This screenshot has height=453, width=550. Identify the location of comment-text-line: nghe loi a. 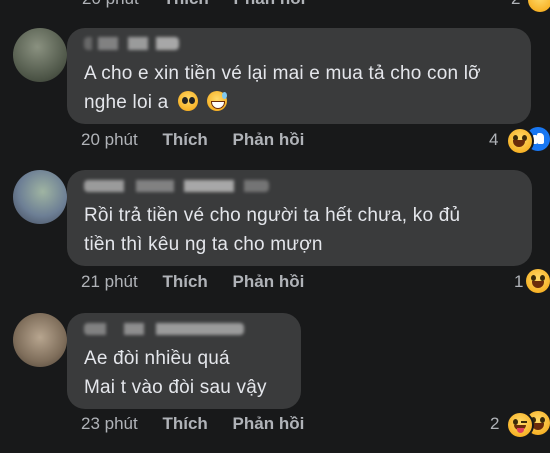
(156, 102).